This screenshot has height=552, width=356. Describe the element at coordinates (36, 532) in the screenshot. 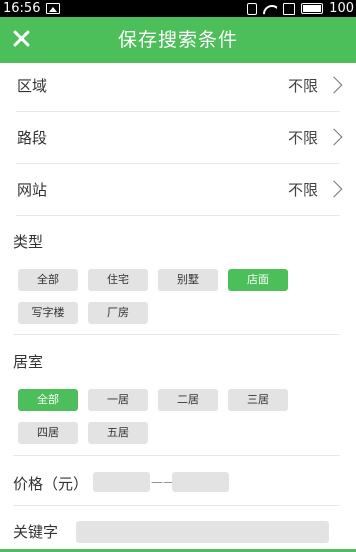

I see `keyword-label: 关键字` at that location.